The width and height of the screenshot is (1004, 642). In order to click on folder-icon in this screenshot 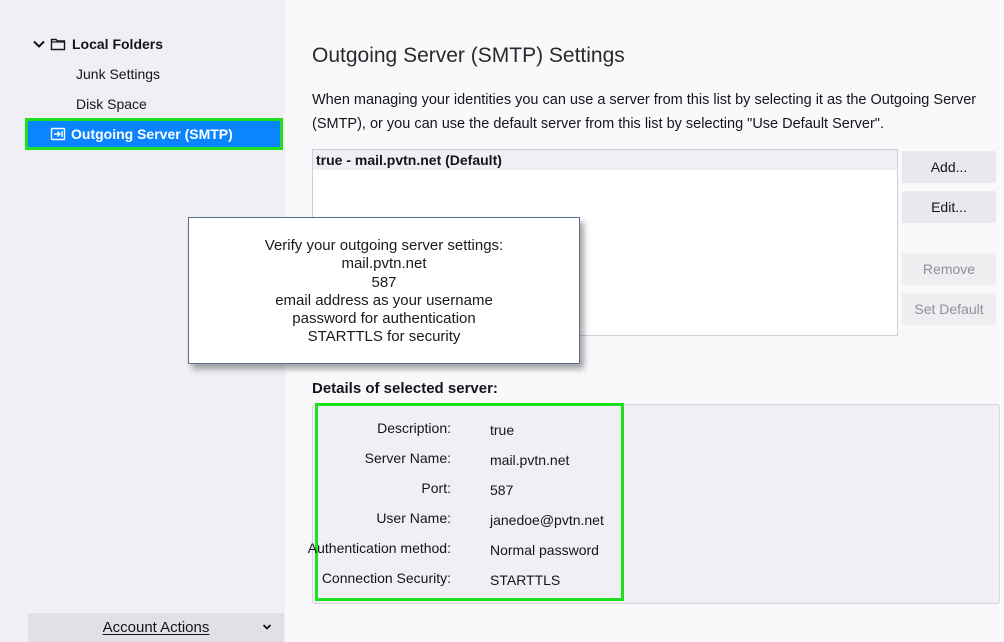, I will do `click(58, 44)`.